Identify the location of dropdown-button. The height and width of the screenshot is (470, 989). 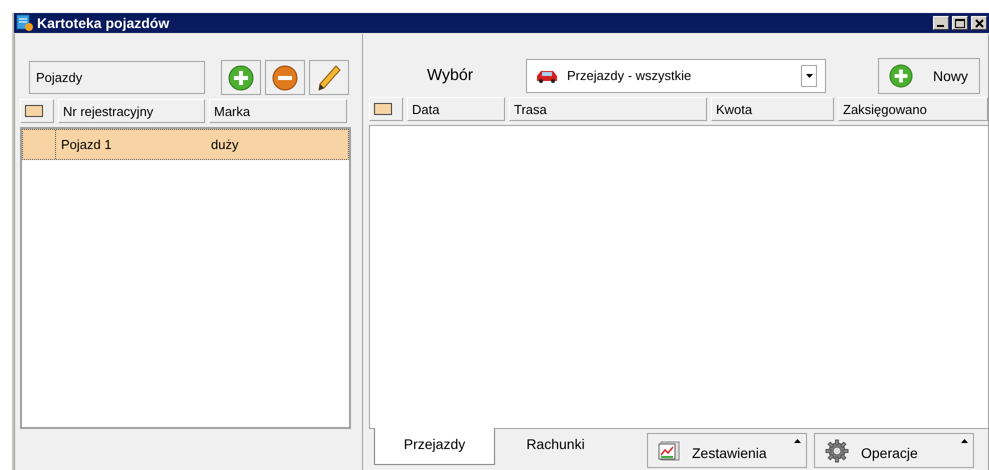
(809, 75).